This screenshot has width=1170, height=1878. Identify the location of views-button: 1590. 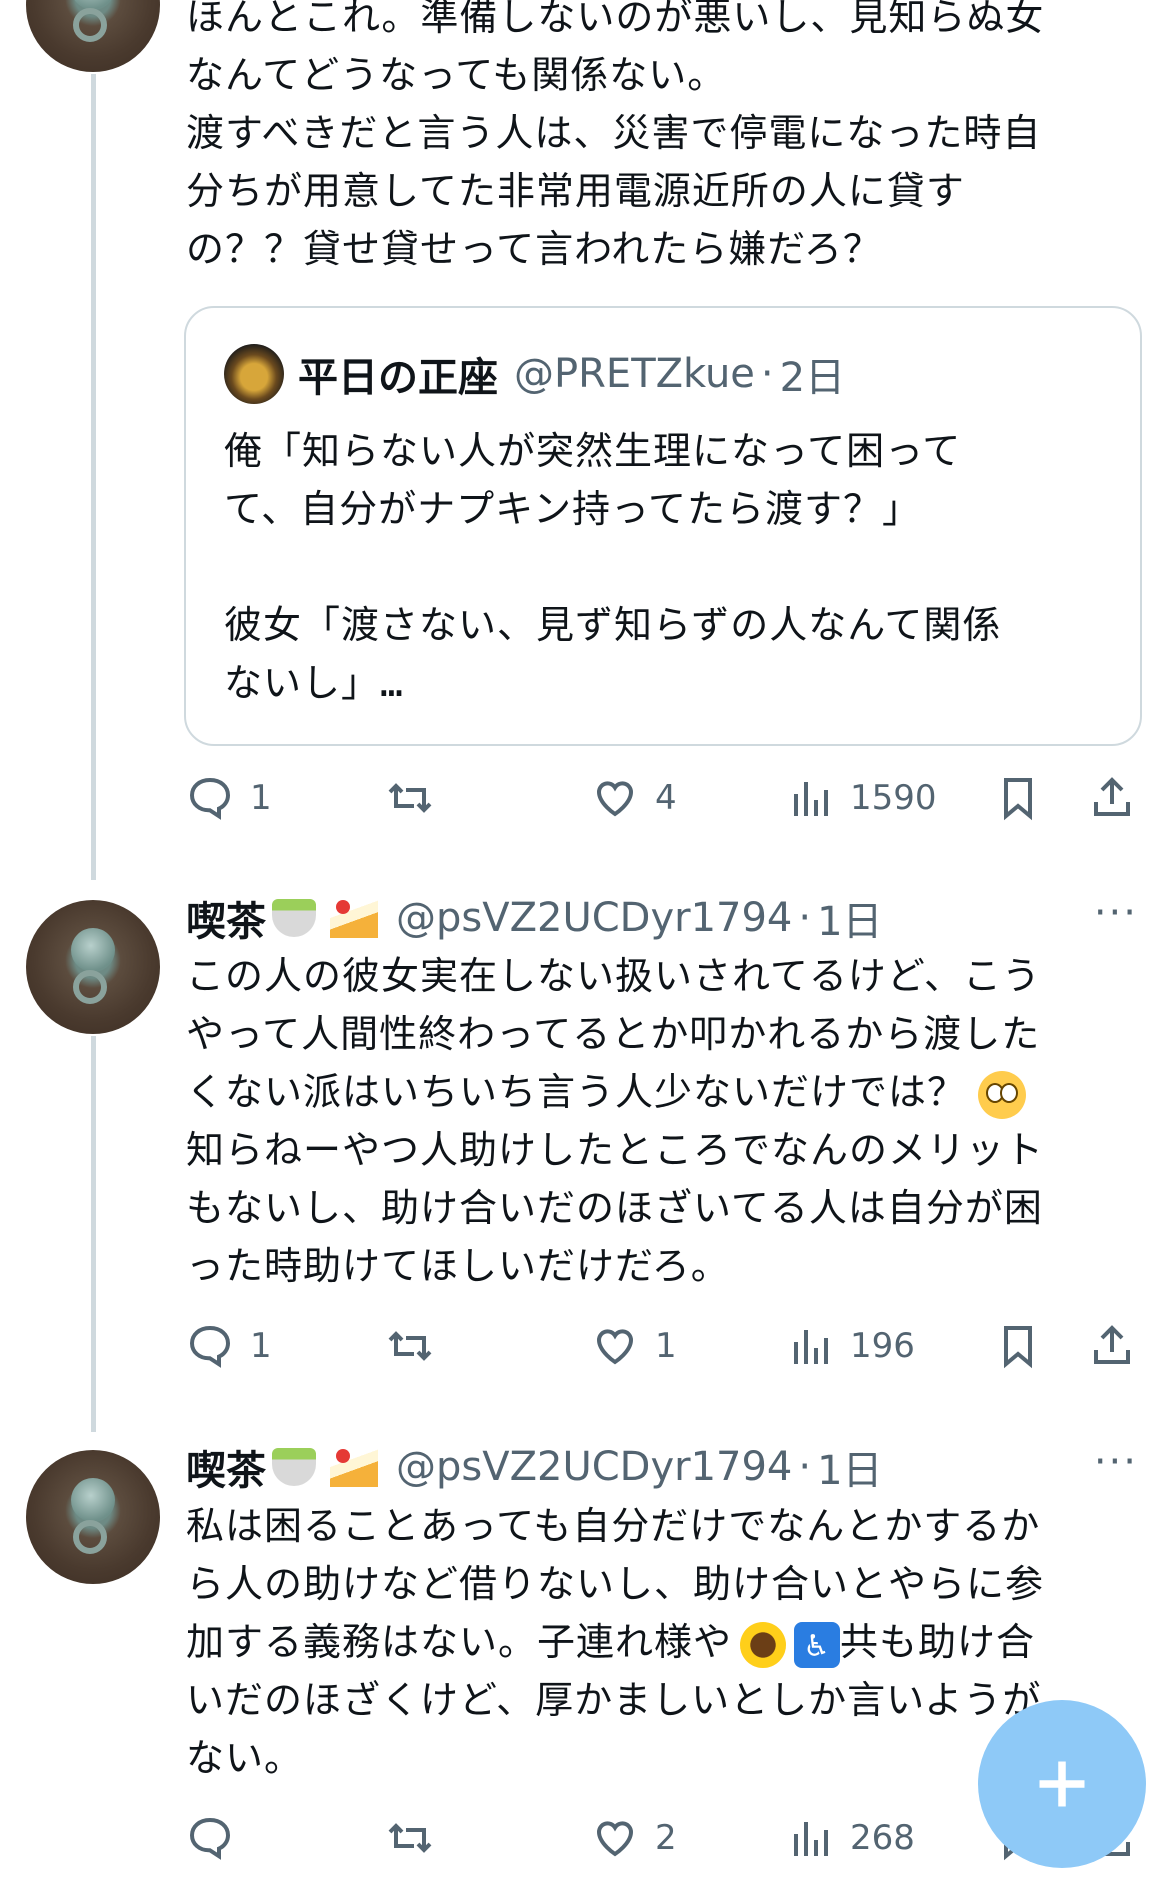
(861, 798).